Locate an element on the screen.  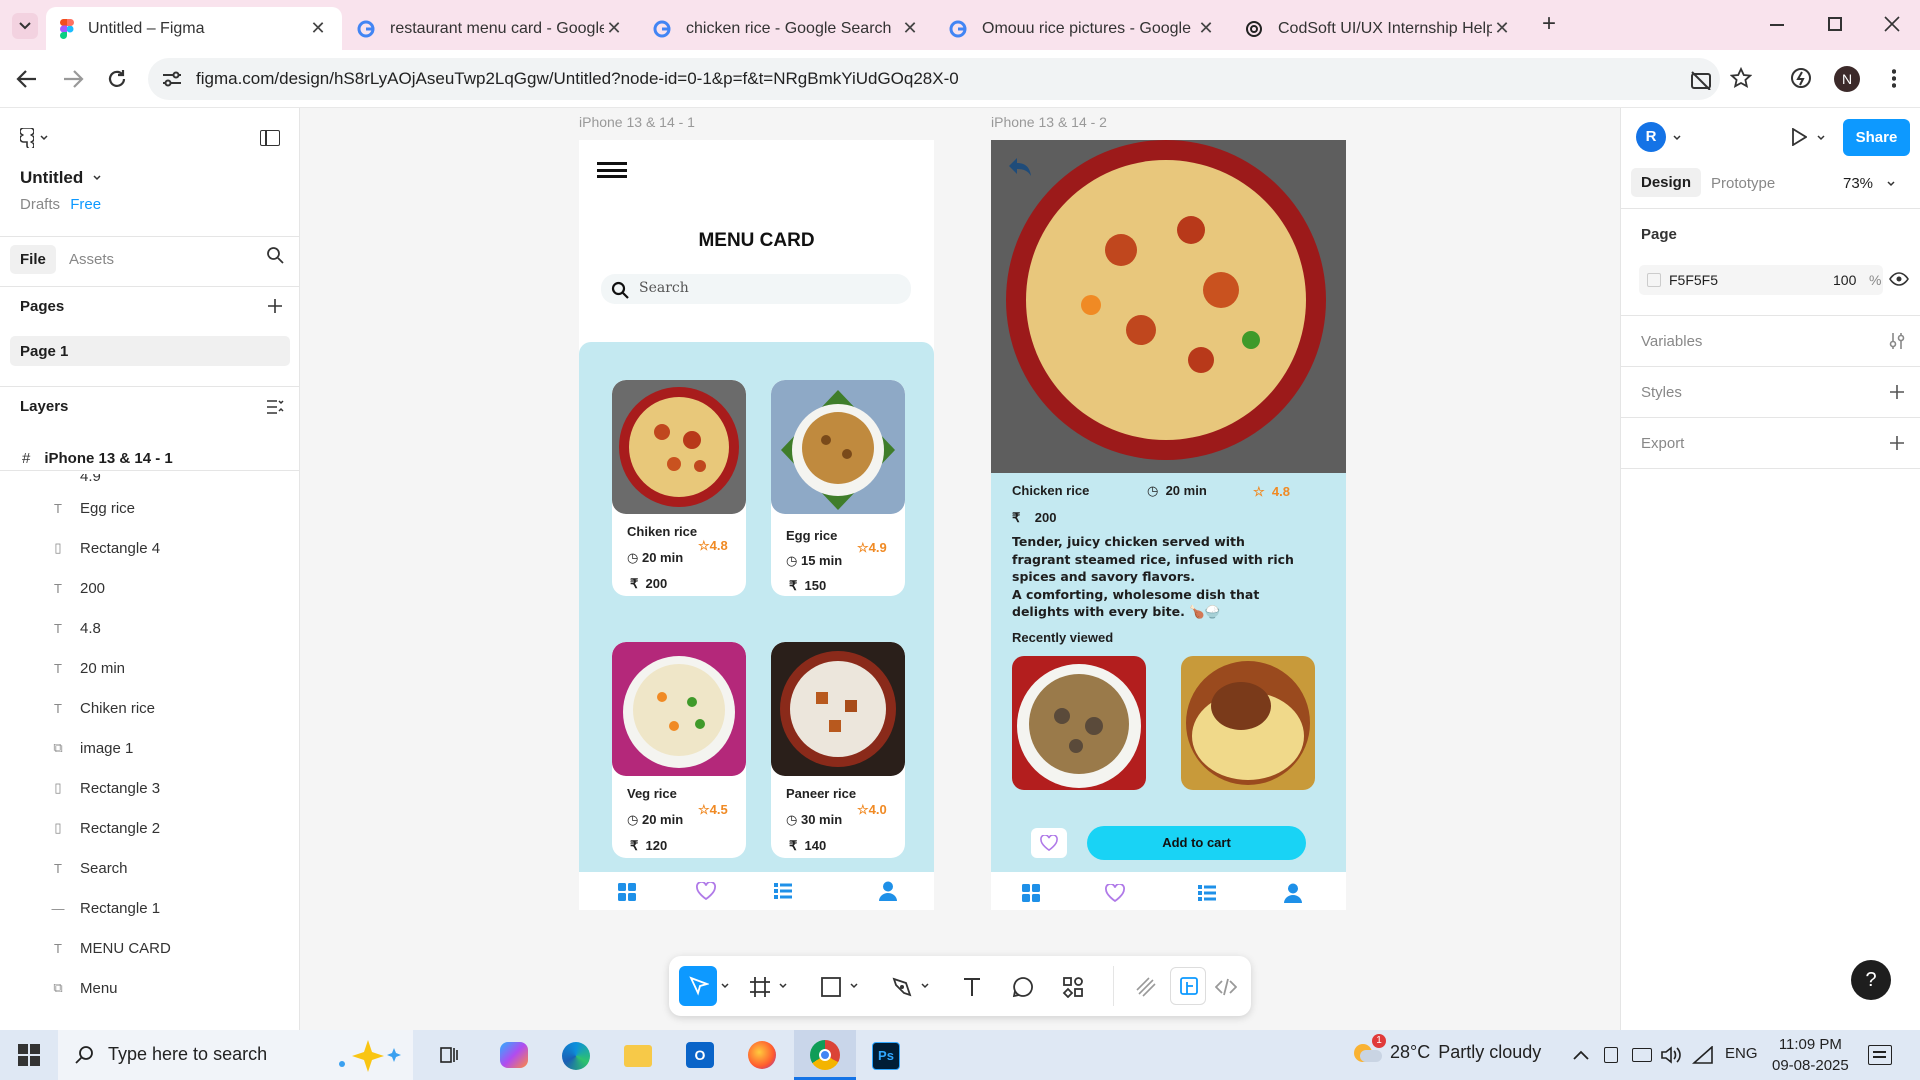
eye-visibility-icon is located at coordinates (1899, 279).